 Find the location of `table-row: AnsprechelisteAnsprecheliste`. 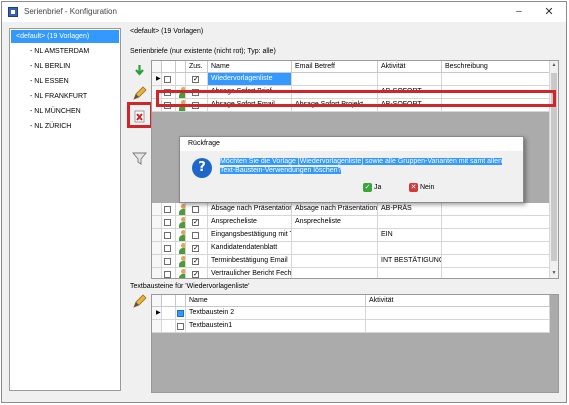

table-row: AnsprechelisteAnsprecheliste is located at coordinates (351, 222).